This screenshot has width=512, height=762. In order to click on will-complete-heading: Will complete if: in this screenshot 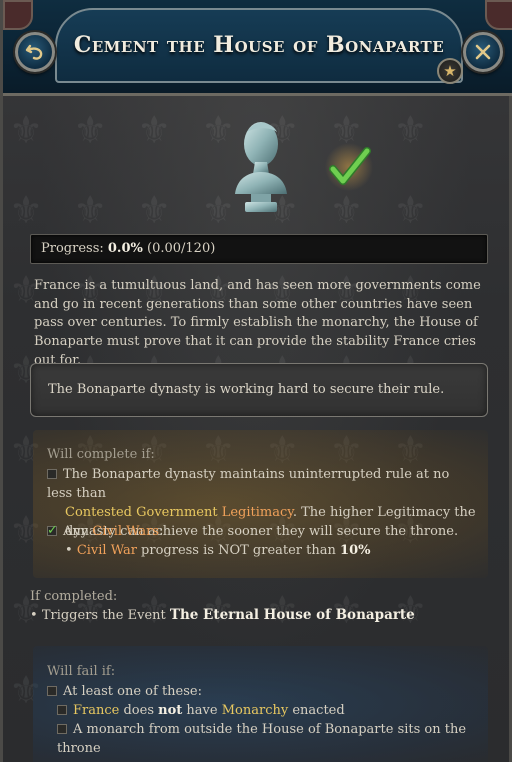, I will do `click(101, 454)`.